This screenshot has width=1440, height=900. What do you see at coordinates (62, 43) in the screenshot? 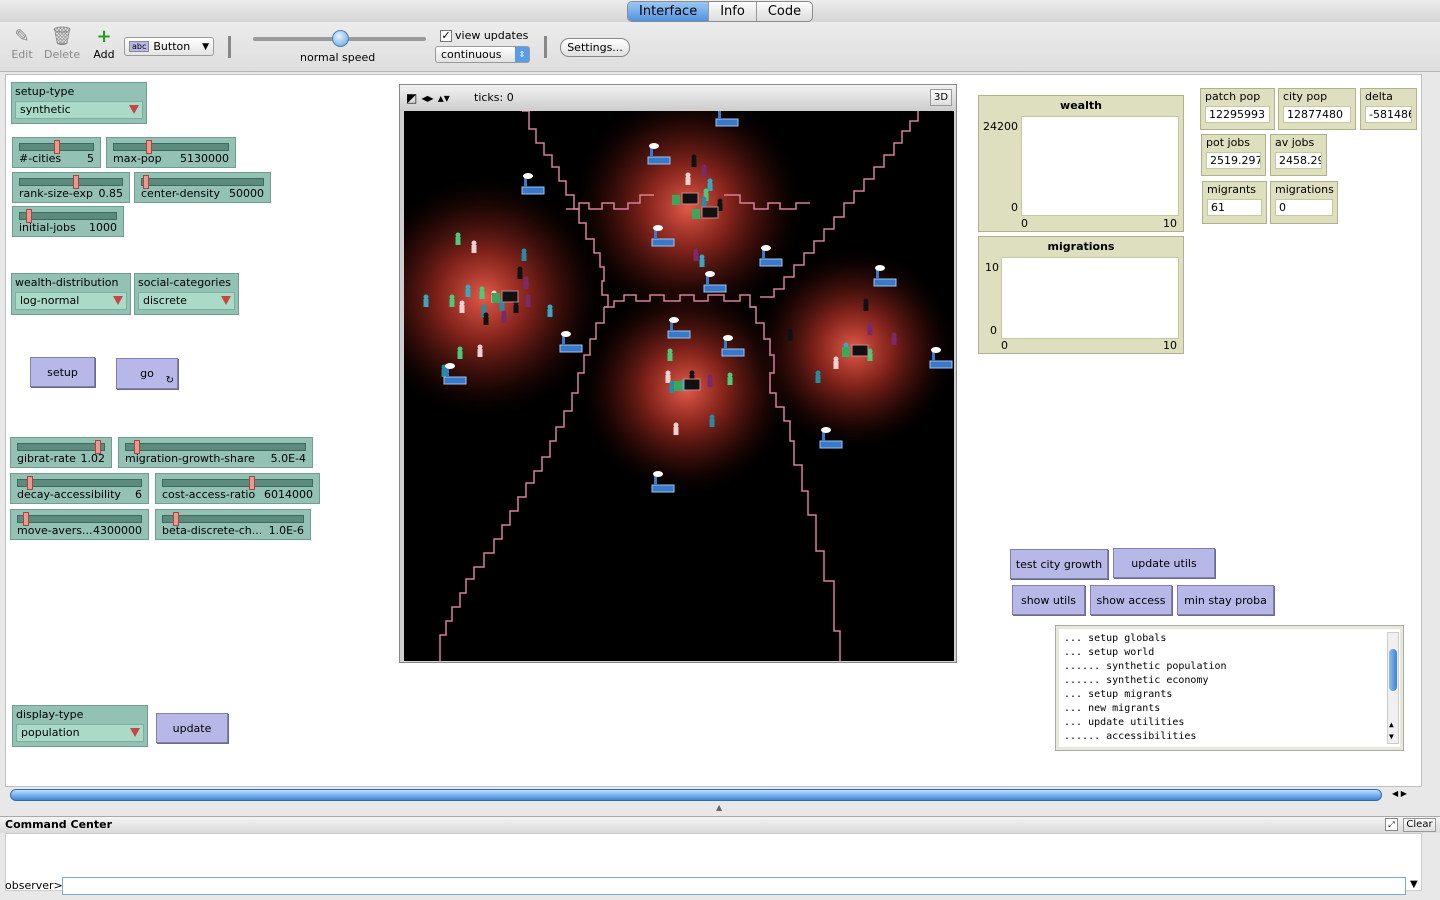
I see `delete-button: 🗑 Delete` at bounding box center [62, 43].